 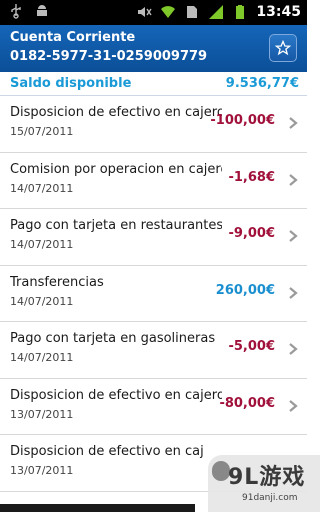 What do you see at coordinates (109, 56) in the screenshot?
I see `account-number: 0182-5977-31-0259009779` at bounding box center [109, 56].